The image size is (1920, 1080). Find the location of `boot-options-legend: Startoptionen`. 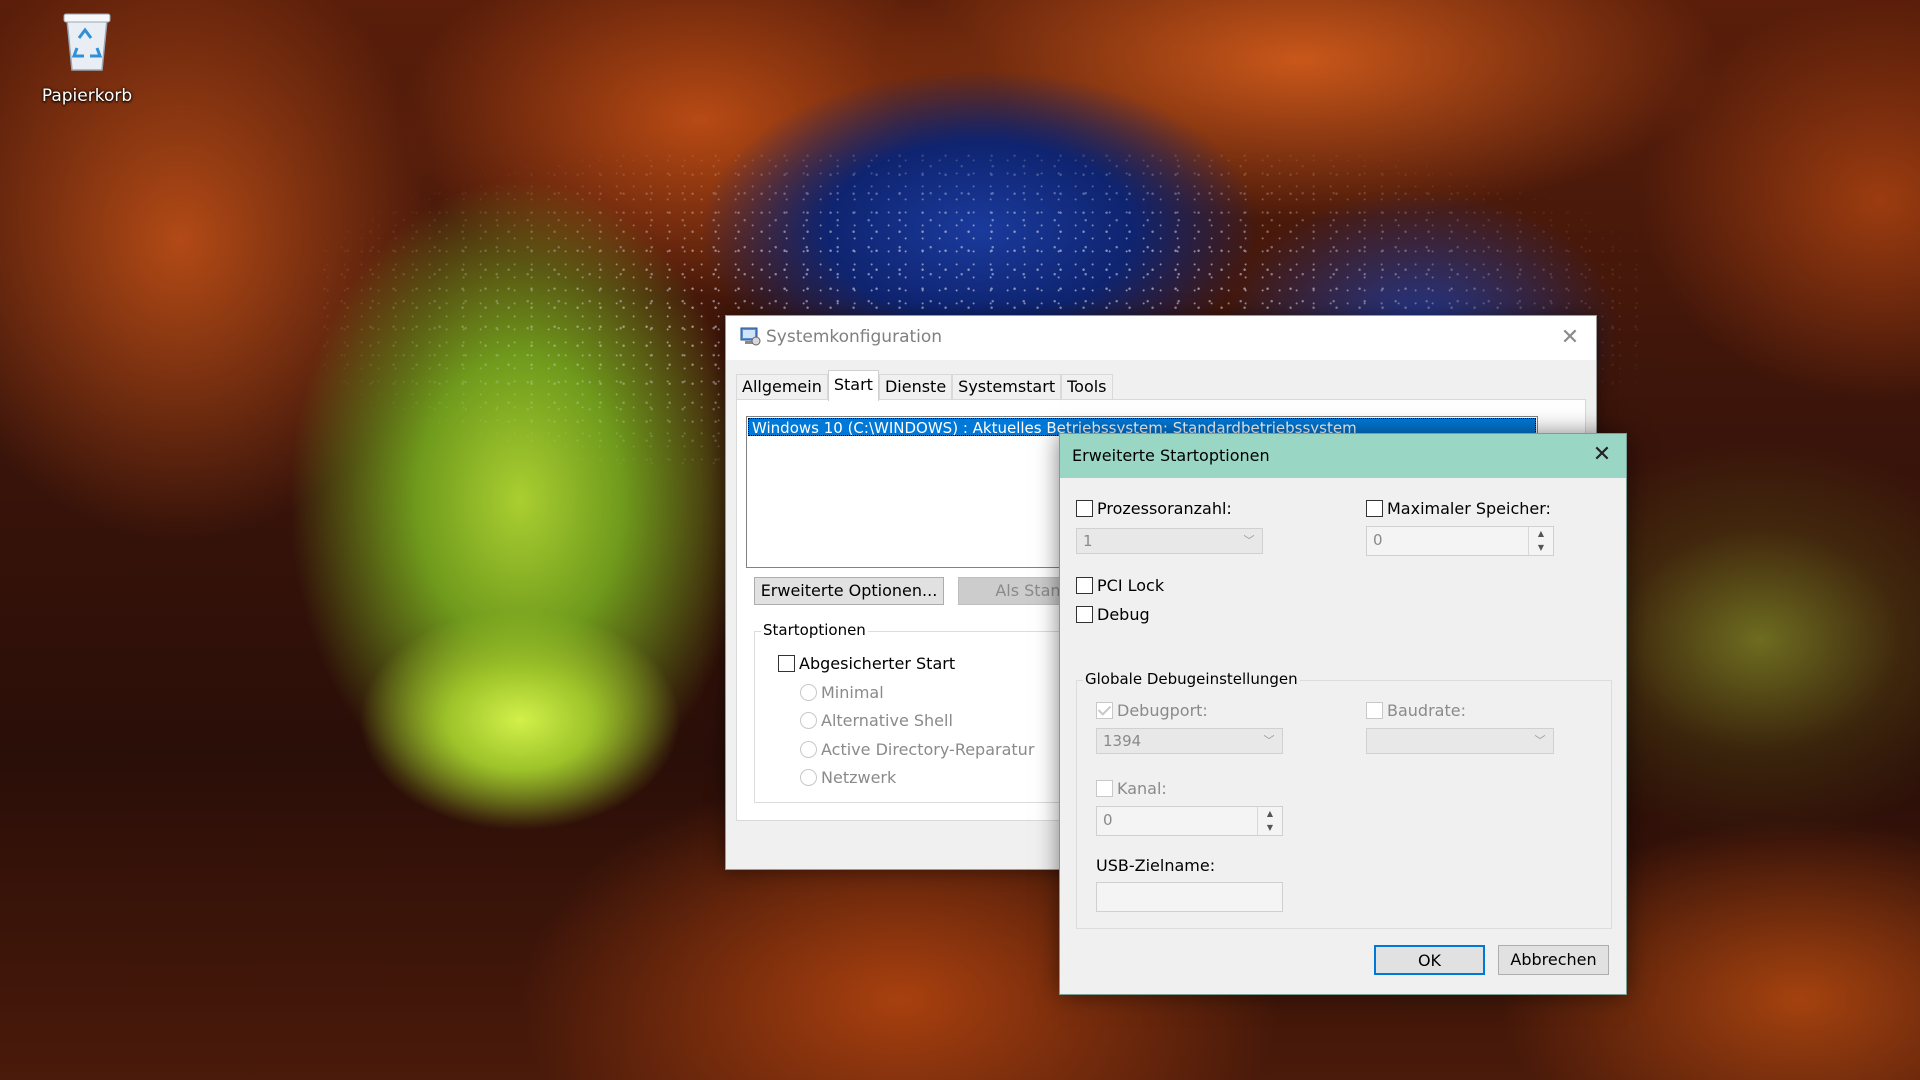

boot-options-legend: Startoptionen is located at coordinates (814, 630).